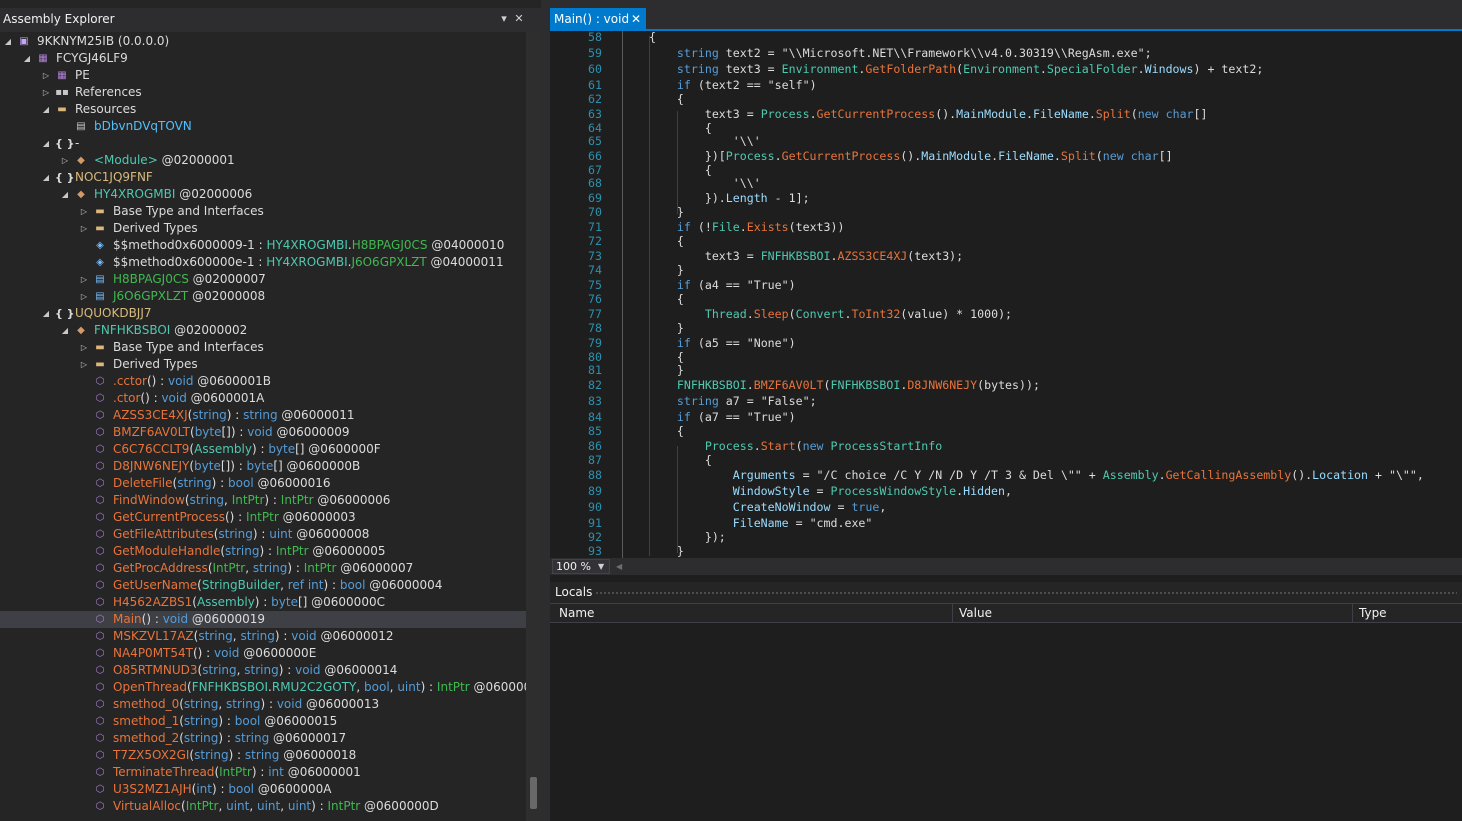 This screenshot has height=821, width=1462. Describe the element at coordinates (263, 738) in the screenshot. I see `tree-node: ⬡ smethod_2(string) : string @06000017` at that location.